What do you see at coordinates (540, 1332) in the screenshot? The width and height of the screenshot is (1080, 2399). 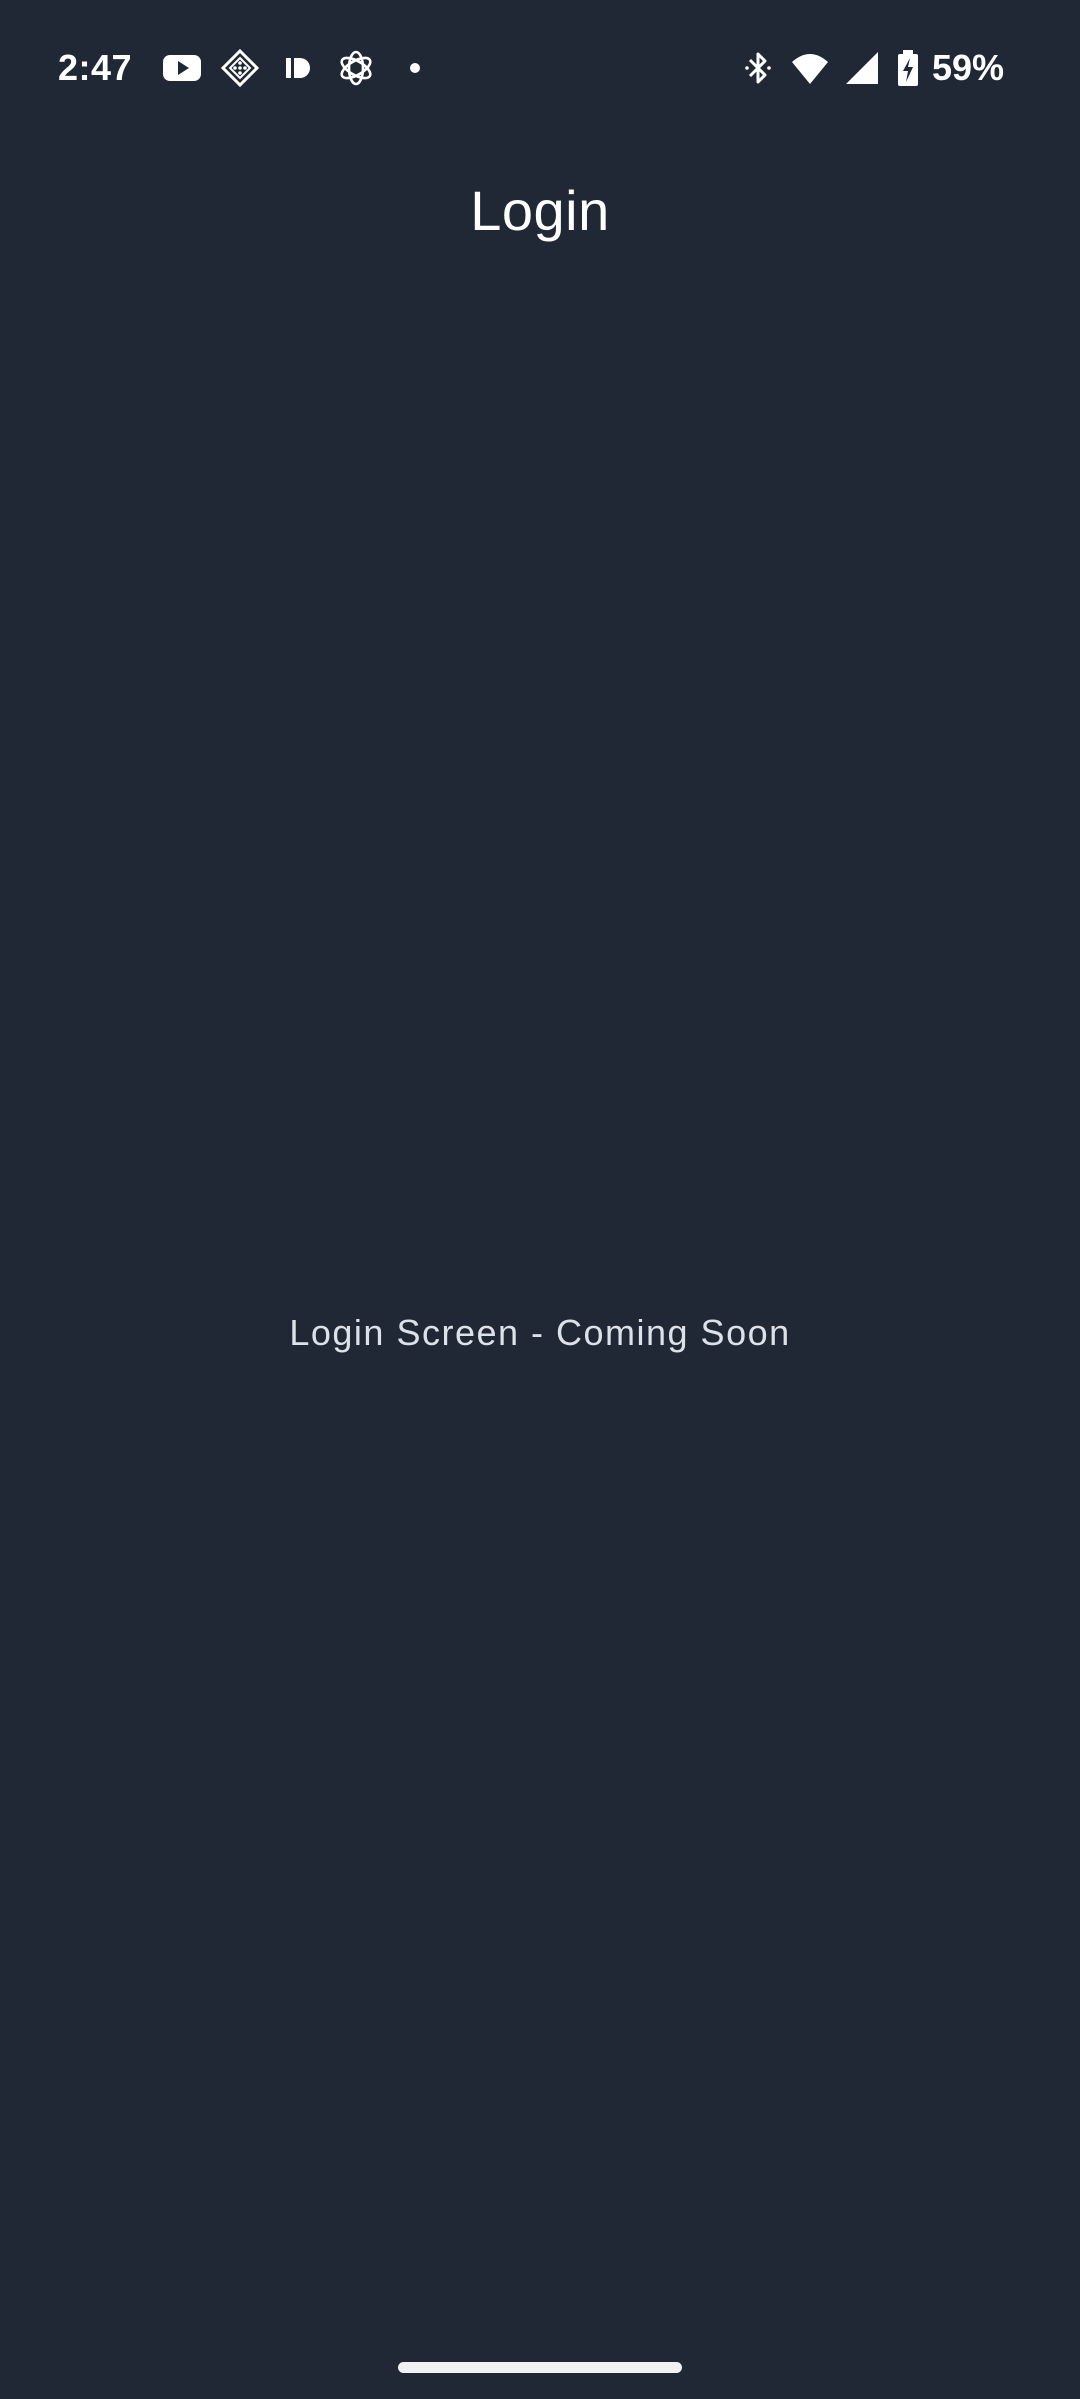 I see `coming-soon-message: Login Screen - Coming Soon` at bounding box center [540, 1332].